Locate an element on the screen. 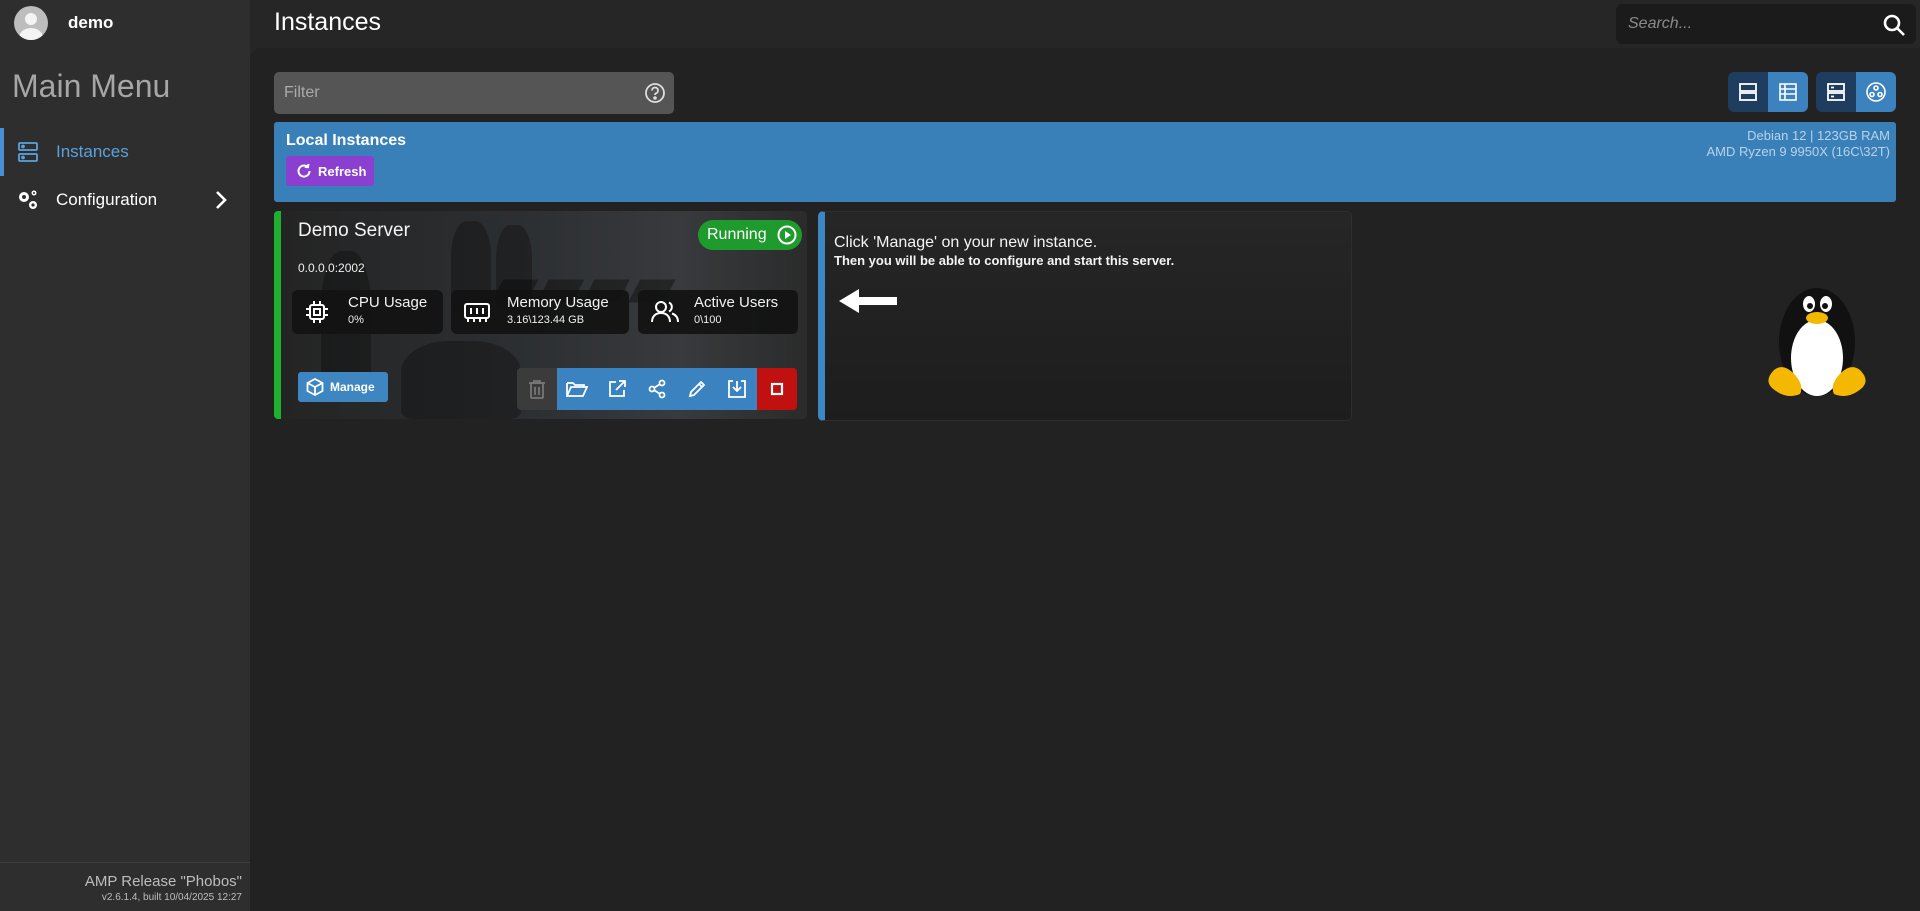 The image size is (1920, 911). open-folder-button is located at coordinates (577, 389).